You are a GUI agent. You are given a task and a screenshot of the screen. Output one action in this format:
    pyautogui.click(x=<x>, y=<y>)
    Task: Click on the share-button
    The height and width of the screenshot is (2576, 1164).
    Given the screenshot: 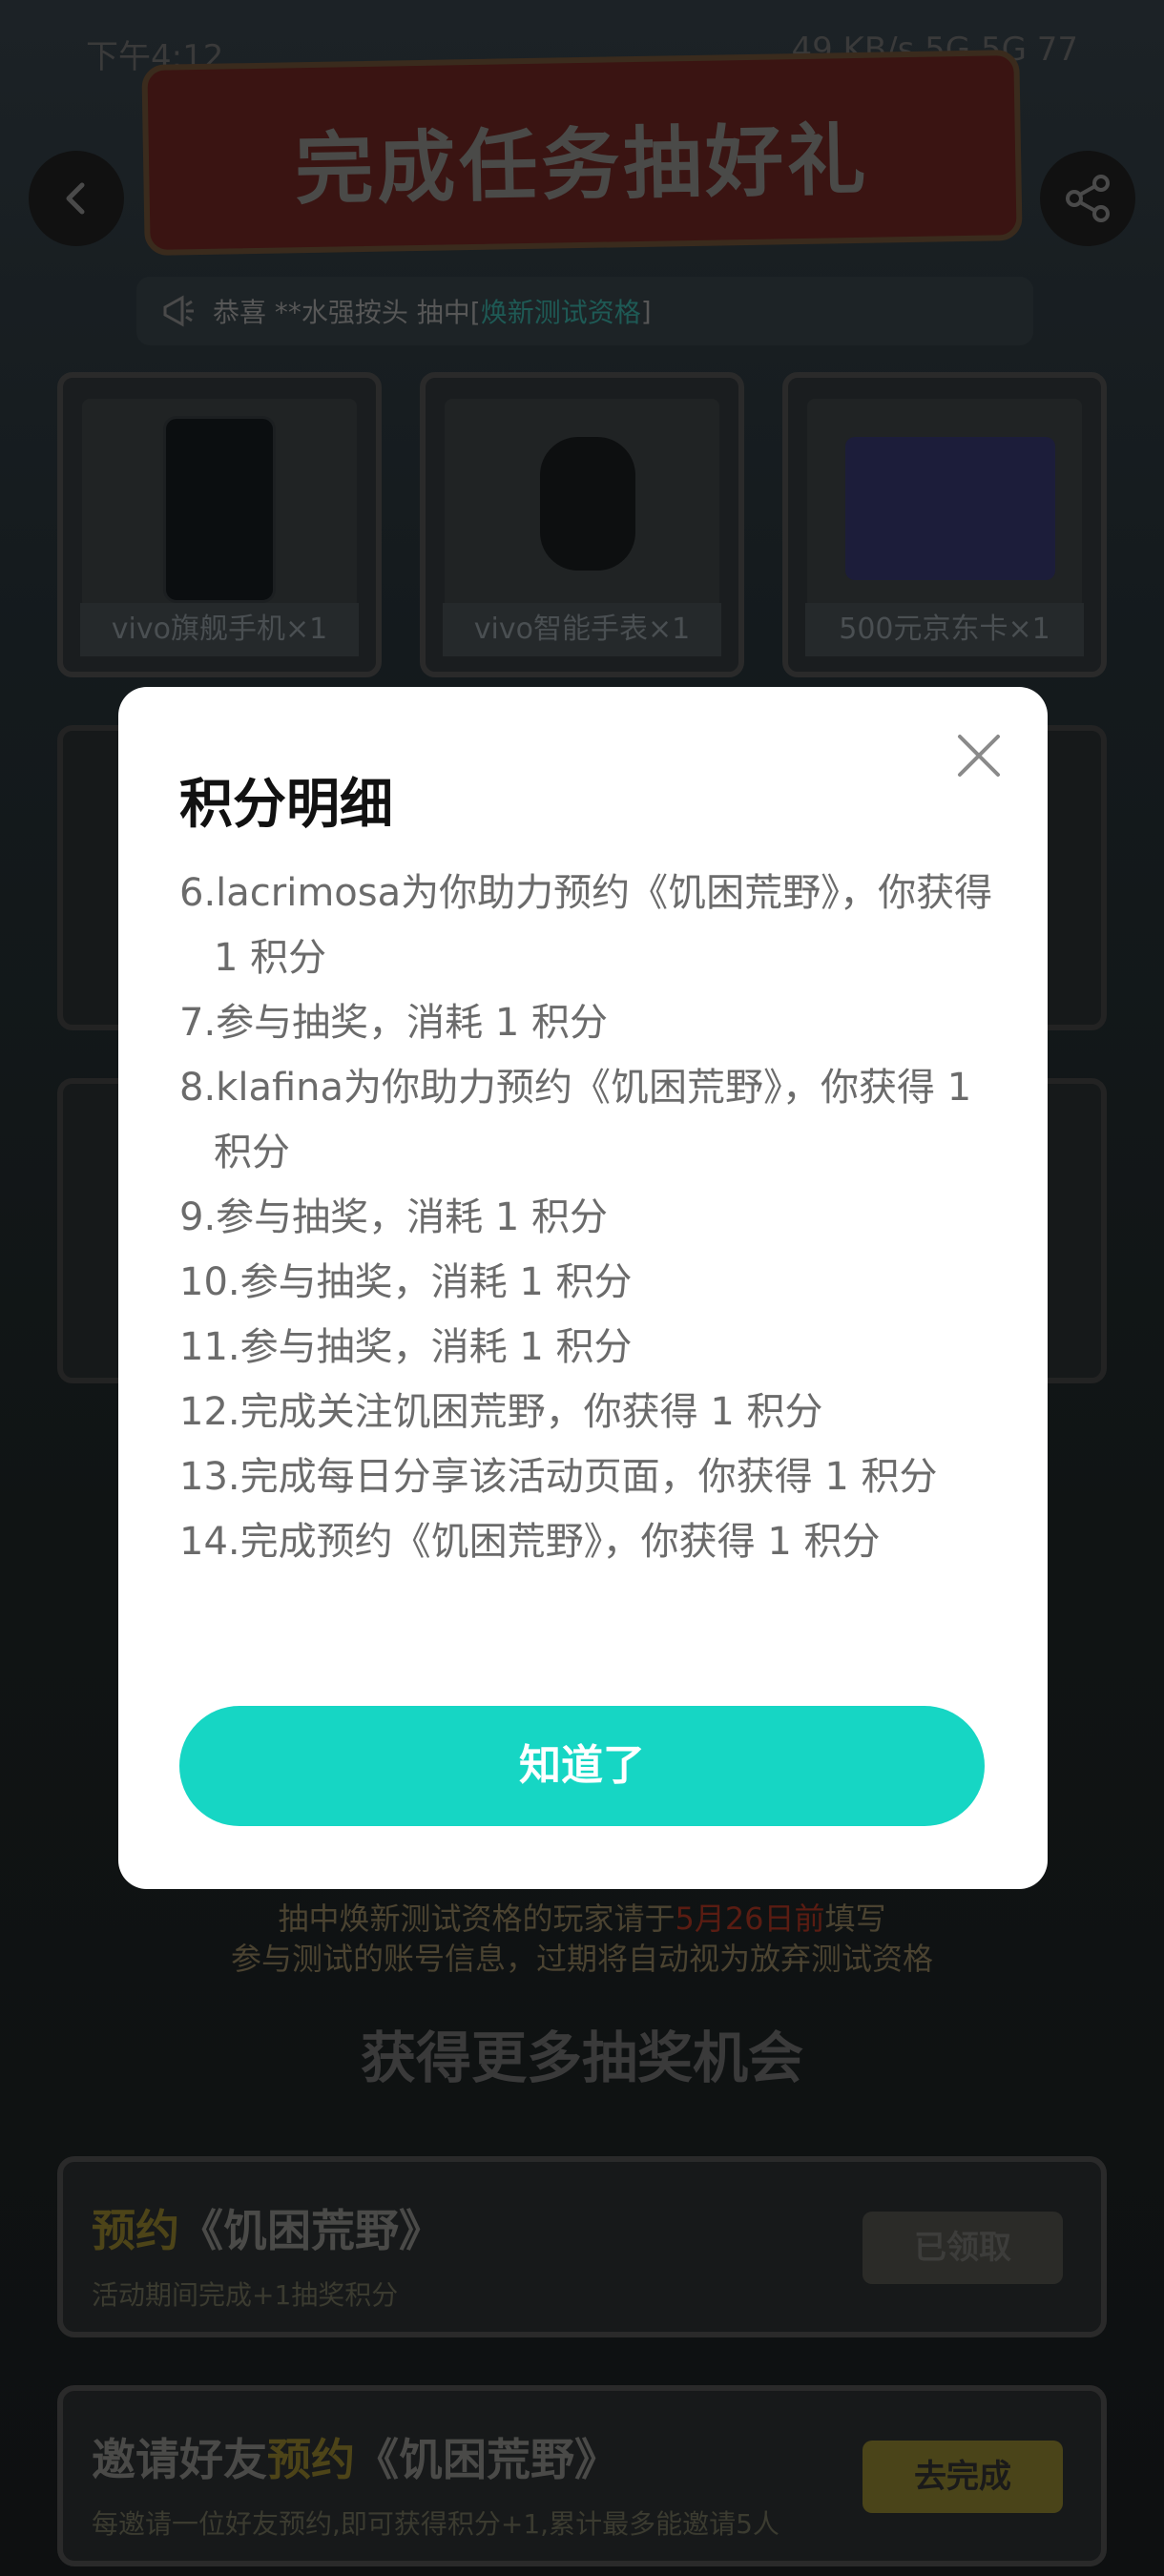 What is the action you would take?
    pyautogui.click(x=1087, y=198)
    